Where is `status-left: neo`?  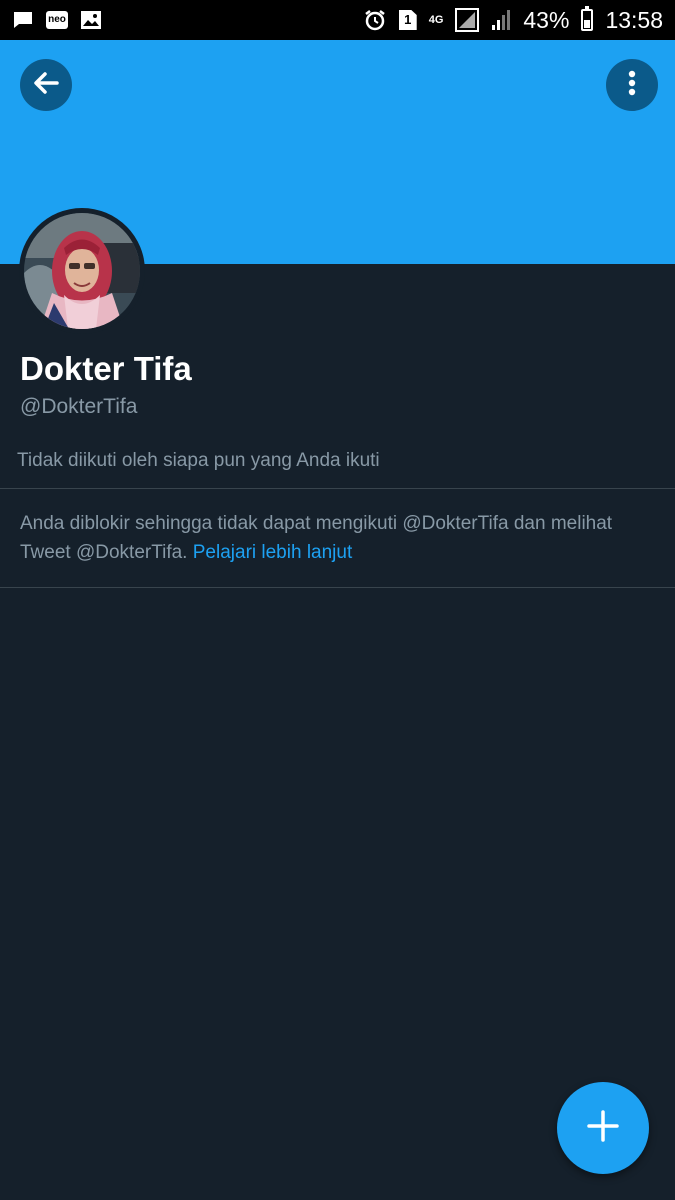
status-left: neo is located at coordinates (57, 20).